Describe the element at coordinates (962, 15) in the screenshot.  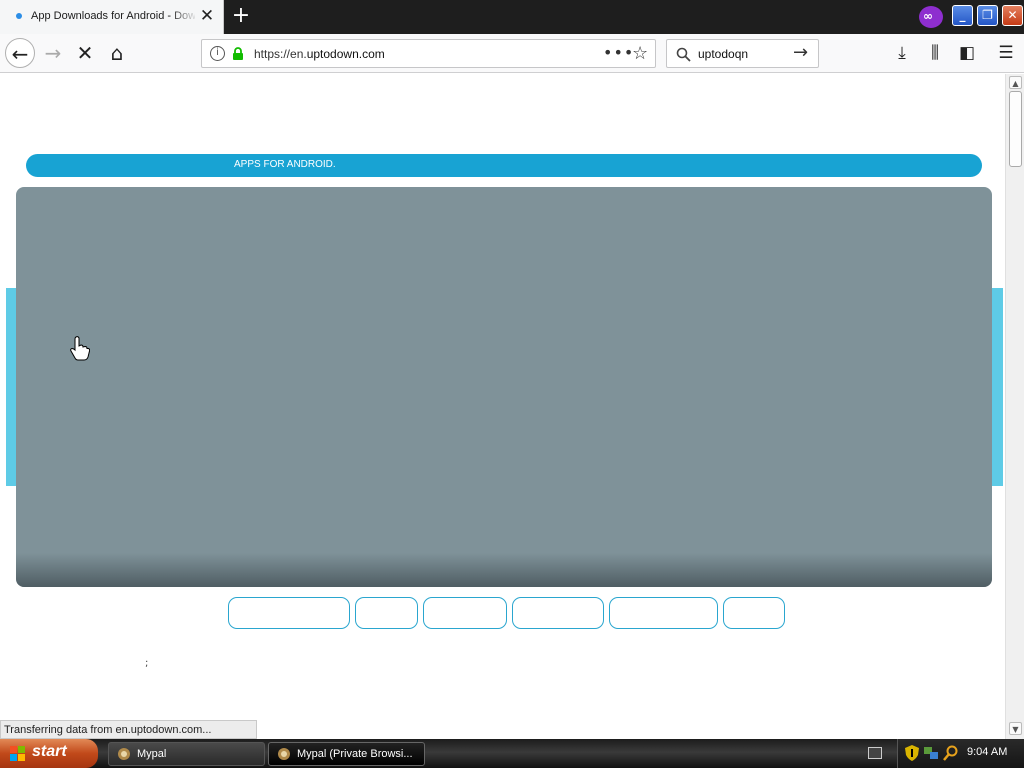
I see `minimize-button: _` at that location.